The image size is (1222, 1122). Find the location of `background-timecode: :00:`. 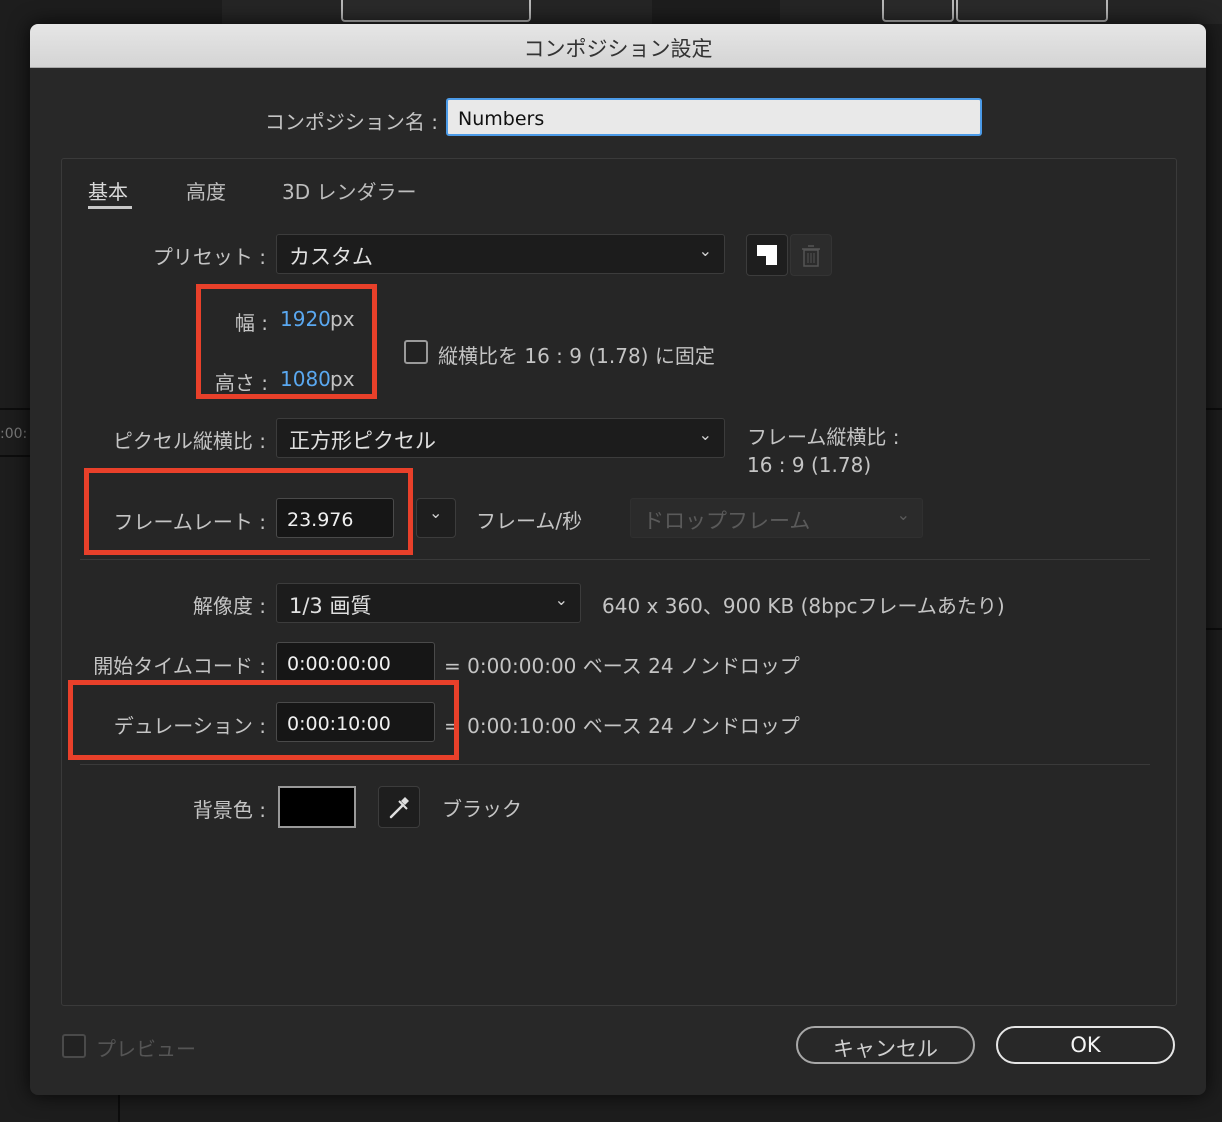

background-timecode: :00: is located at coordinates (14, 434).